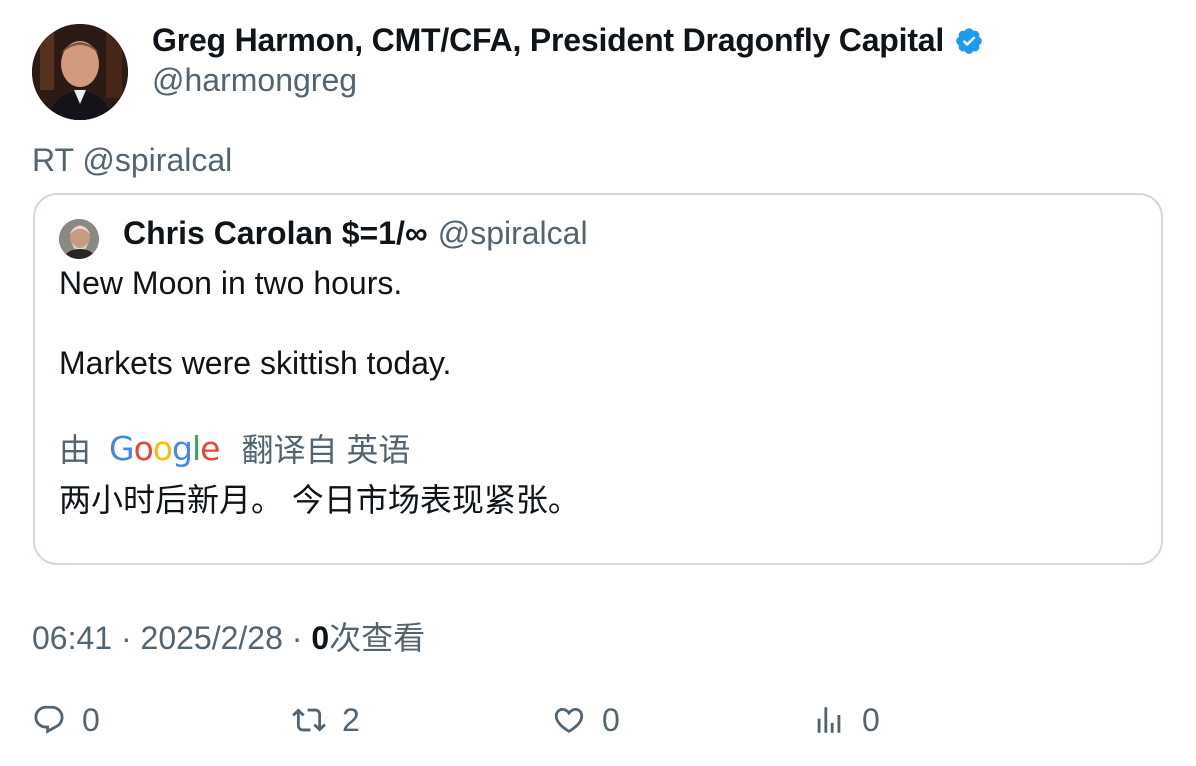 The height and width of the screenshot is (766, 1196). Describe the element at coordinates (231, 283) in the screenshot. I see `quoted-tweet-text-line-1: New Moon in two hours.` at that location.